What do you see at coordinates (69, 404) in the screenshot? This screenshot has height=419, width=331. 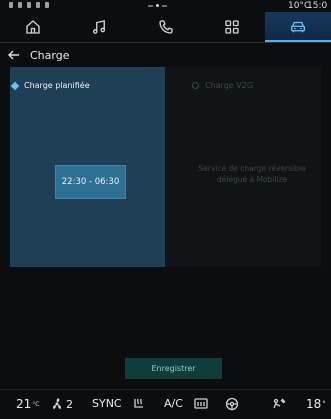 I see `fan-level: 2` at bounding box center [69, 404].